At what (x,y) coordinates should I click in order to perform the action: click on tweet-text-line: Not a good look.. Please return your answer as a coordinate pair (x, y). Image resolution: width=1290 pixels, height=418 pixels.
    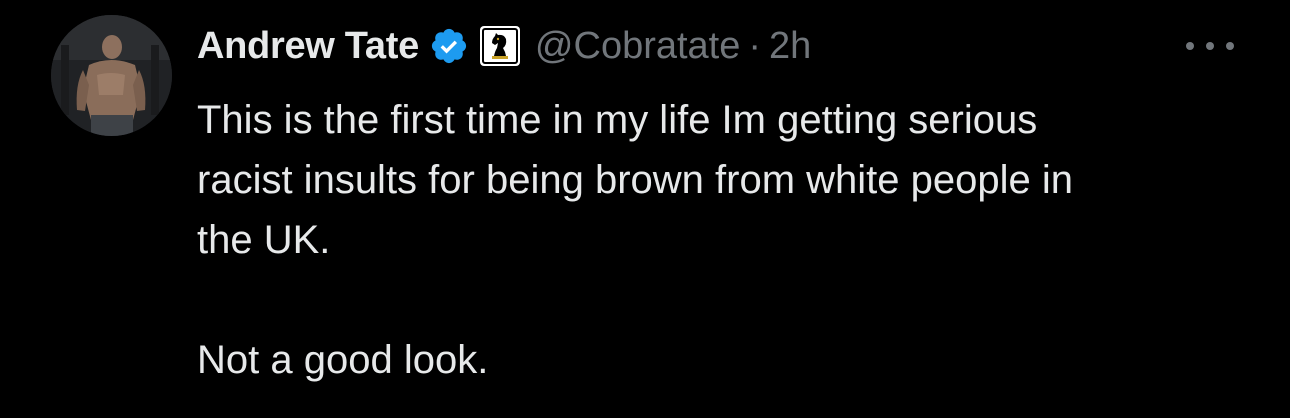
    Looking at the image, I should click on (343, 360).